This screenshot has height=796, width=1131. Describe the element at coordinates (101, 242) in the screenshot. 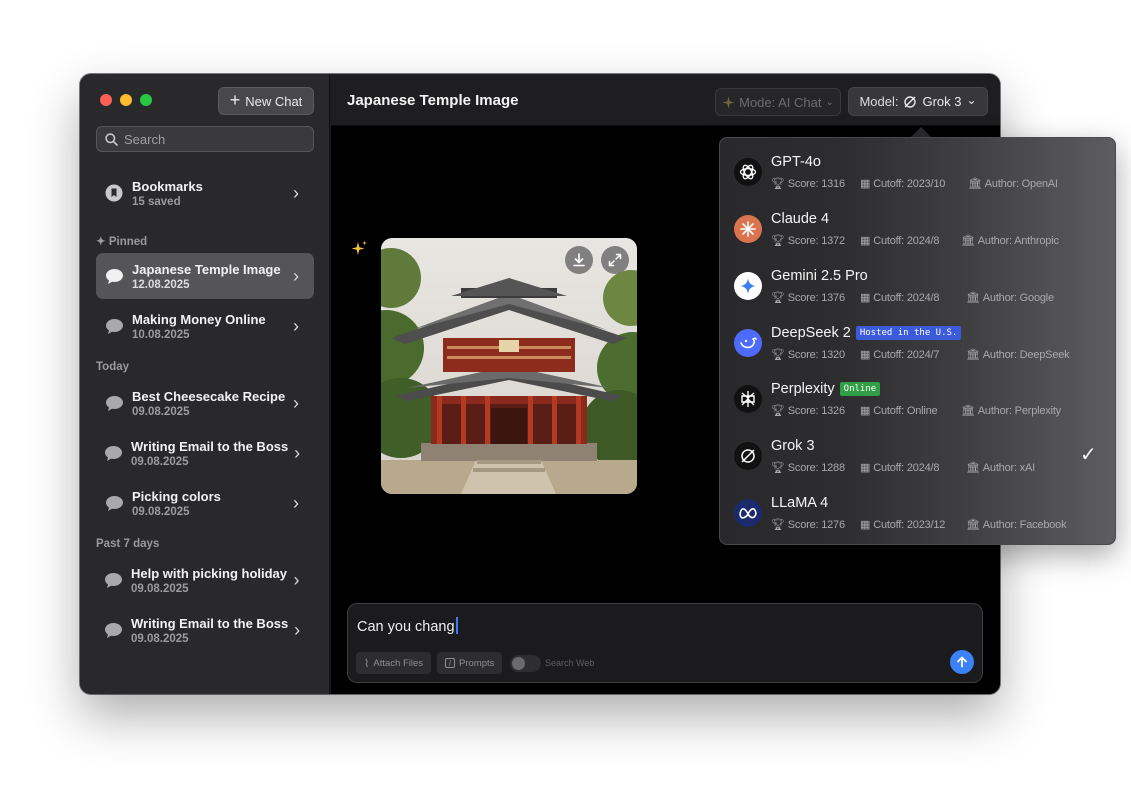

I see `pin-icon: ✦` at that location.